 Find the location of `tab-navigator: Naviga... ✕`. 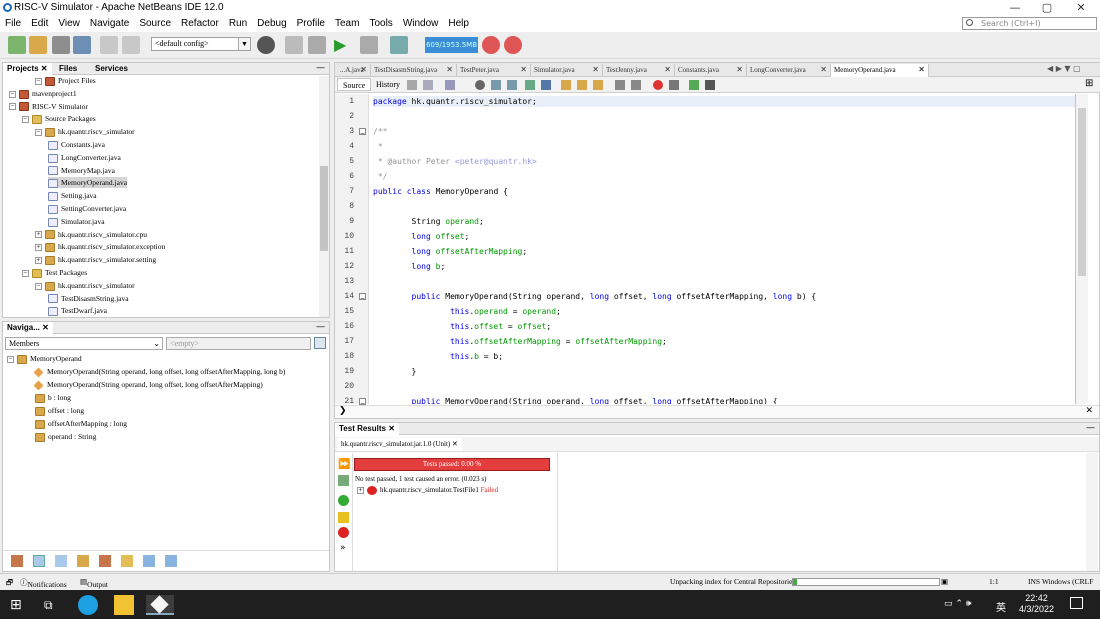

tab-navigator: Naviga... ✕ is located at coordinates (28, 328).